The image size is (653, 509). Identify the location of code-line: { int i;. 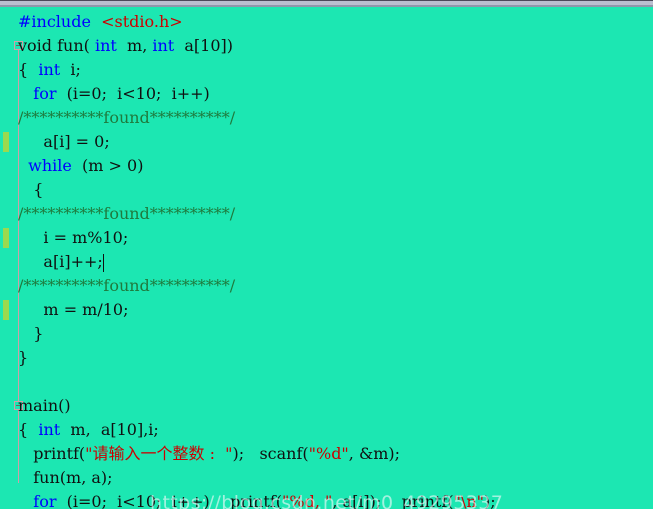
(40, 70).